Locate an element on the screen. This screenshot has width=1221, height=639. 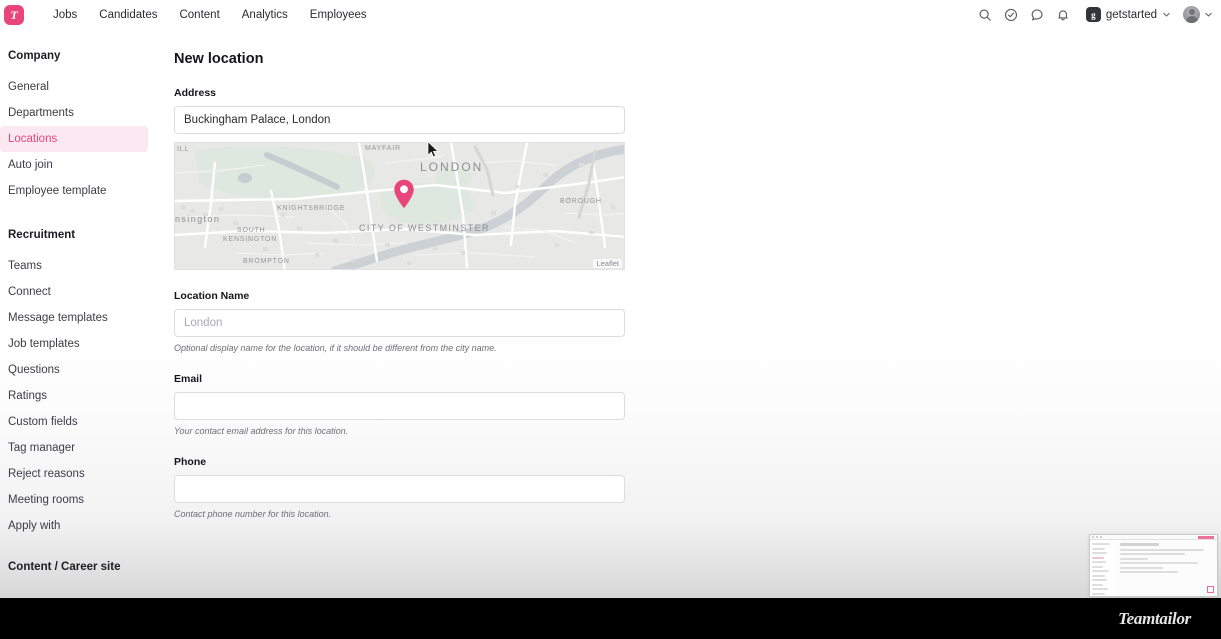
sidebar-item-connect: Connect is located at coordinates (74, 292).